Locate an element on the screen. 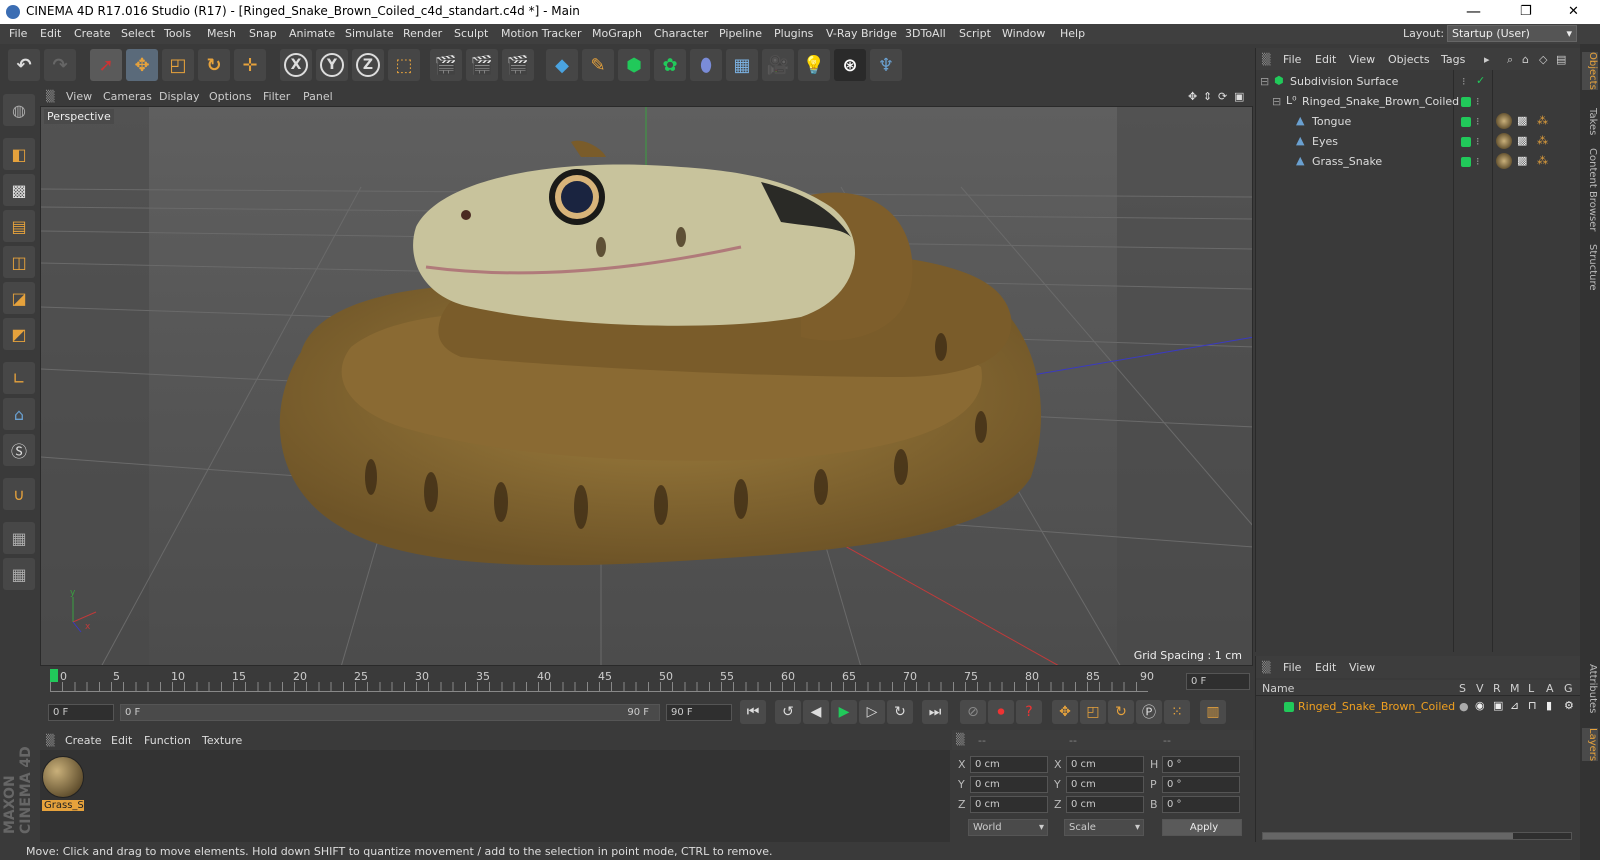 The height and width of the screenshot is (860, 1600). menu-edit: Edit is located at coordinates (50, 33).